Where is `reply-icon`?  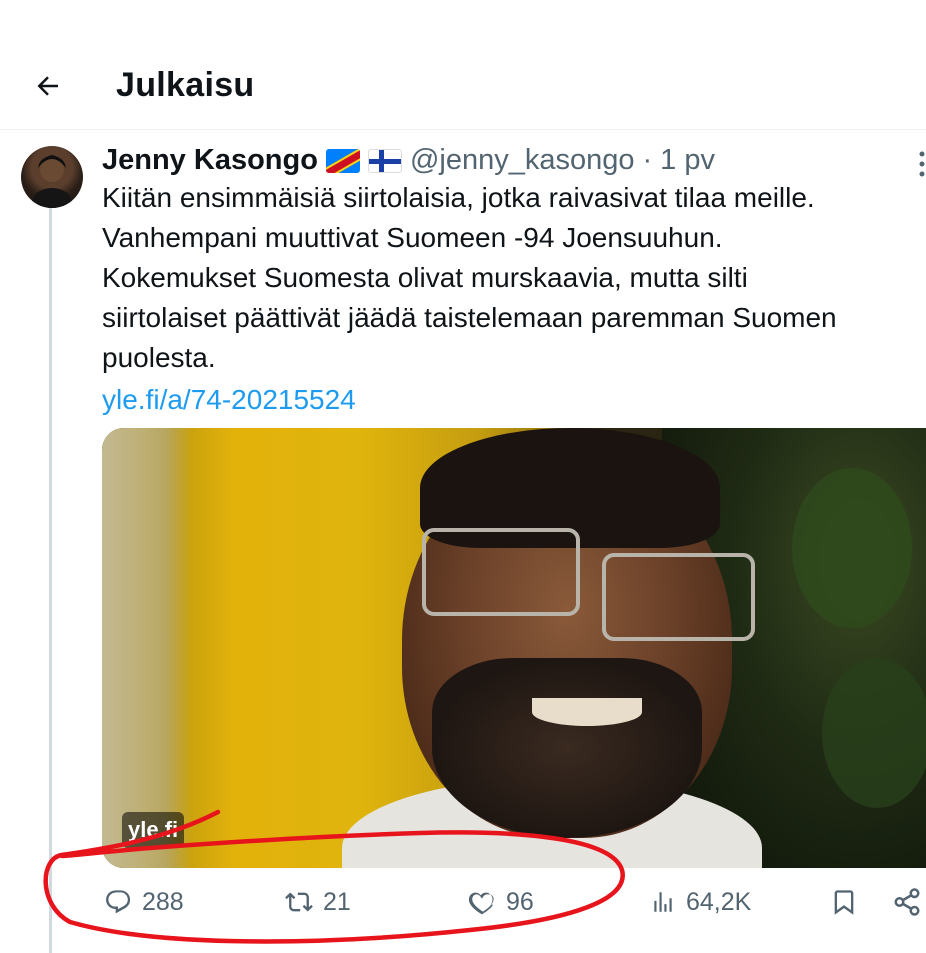
reply-icon is located at coordinates (118, 902).